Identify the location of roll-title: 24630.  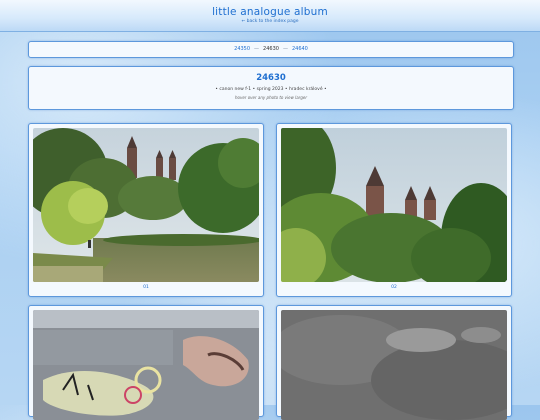
(271, 78).